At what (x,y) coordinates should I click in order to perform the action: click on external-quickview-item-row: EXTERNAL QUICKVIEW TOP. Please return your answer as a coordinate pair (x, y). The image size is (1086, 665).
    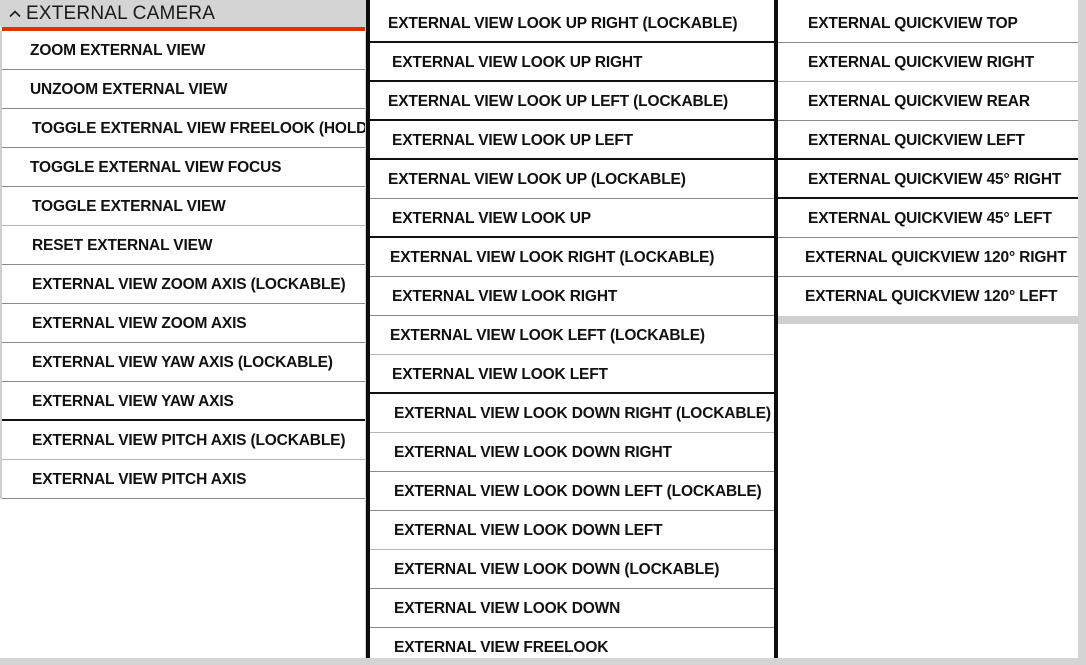
    Looking at the image, I should click on (928, 23).